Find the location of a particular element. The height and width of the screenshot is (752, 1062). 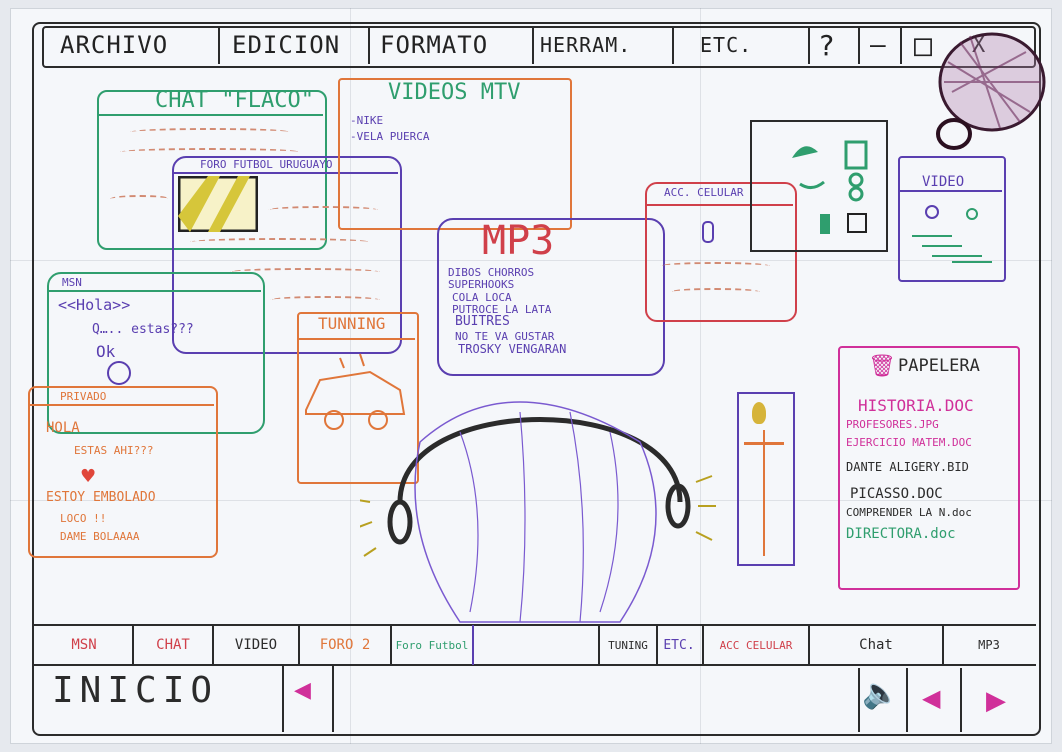

chat-window-title: CHAT "FLACO" is located at coordinates (234, 100).